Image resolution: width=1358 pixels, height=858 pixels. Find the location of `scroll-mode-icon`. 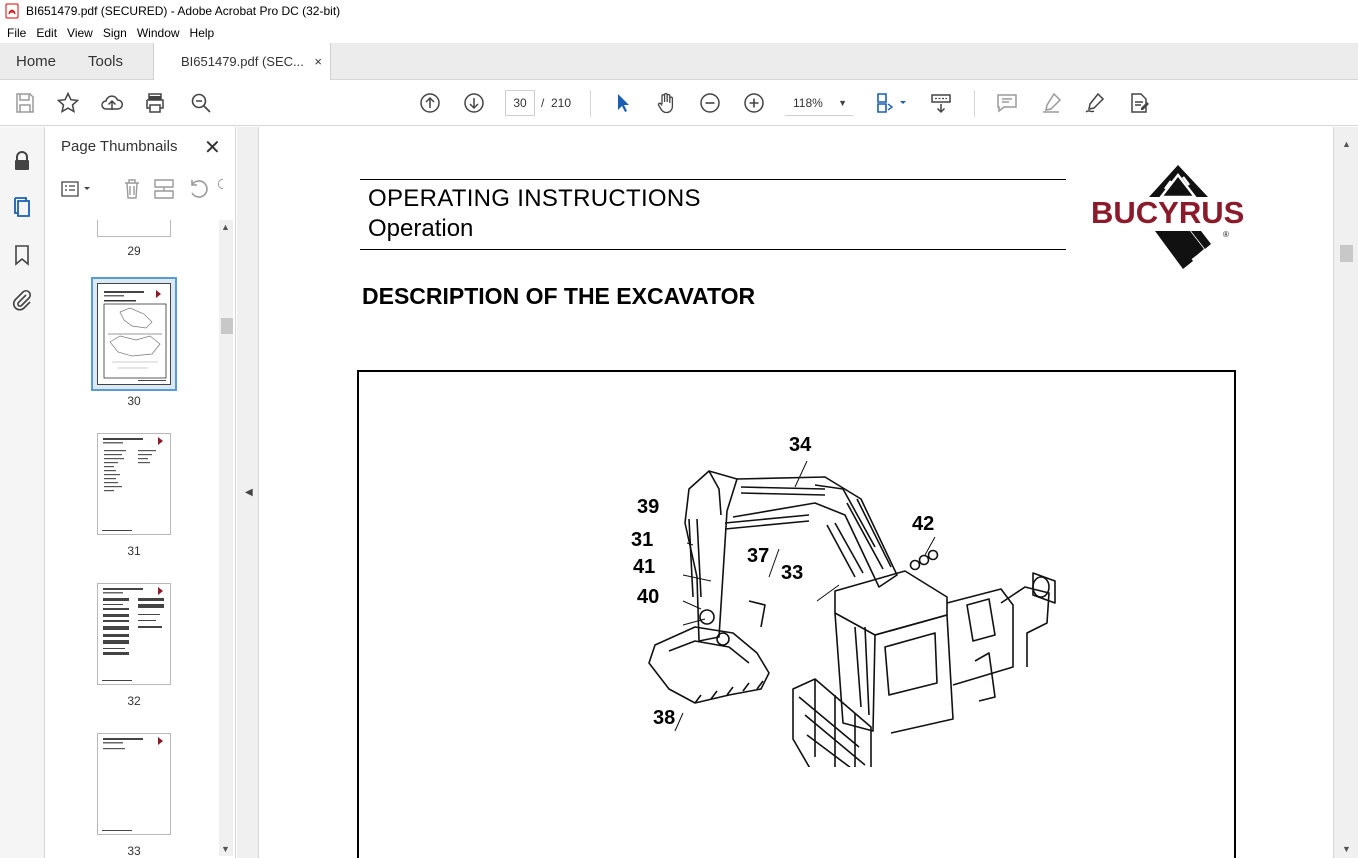

scroll-mode-icon is located at coordinates (941, 103).